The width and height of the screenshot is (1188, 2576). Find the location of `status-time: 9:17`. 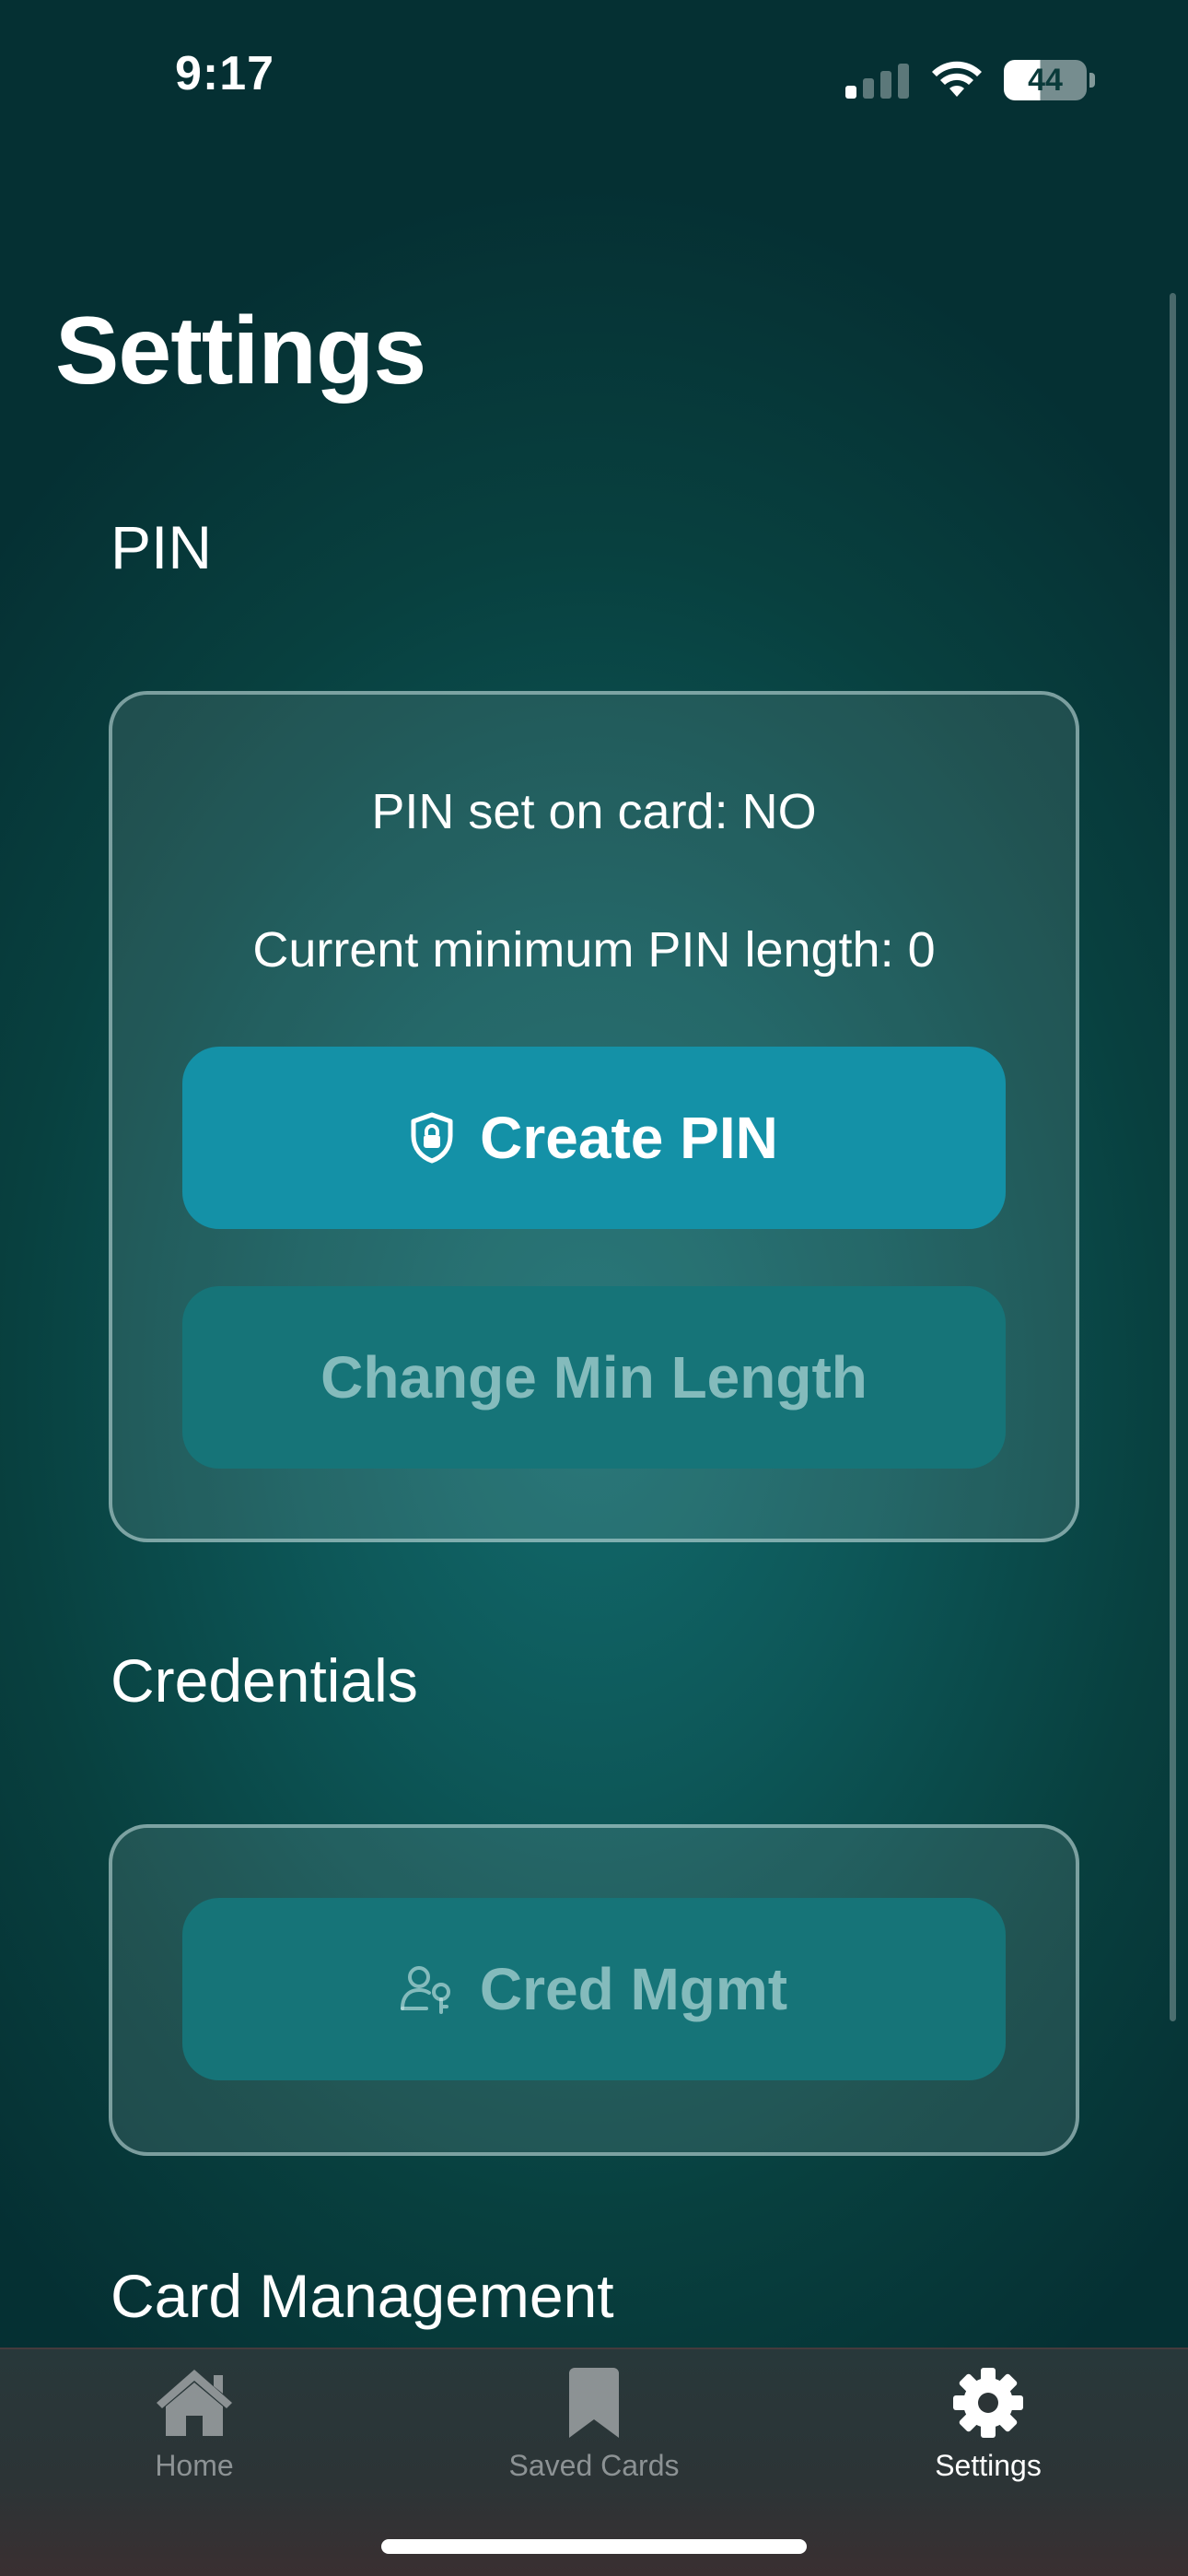

status-time: 9:17 is located at coordinates (225, 73).